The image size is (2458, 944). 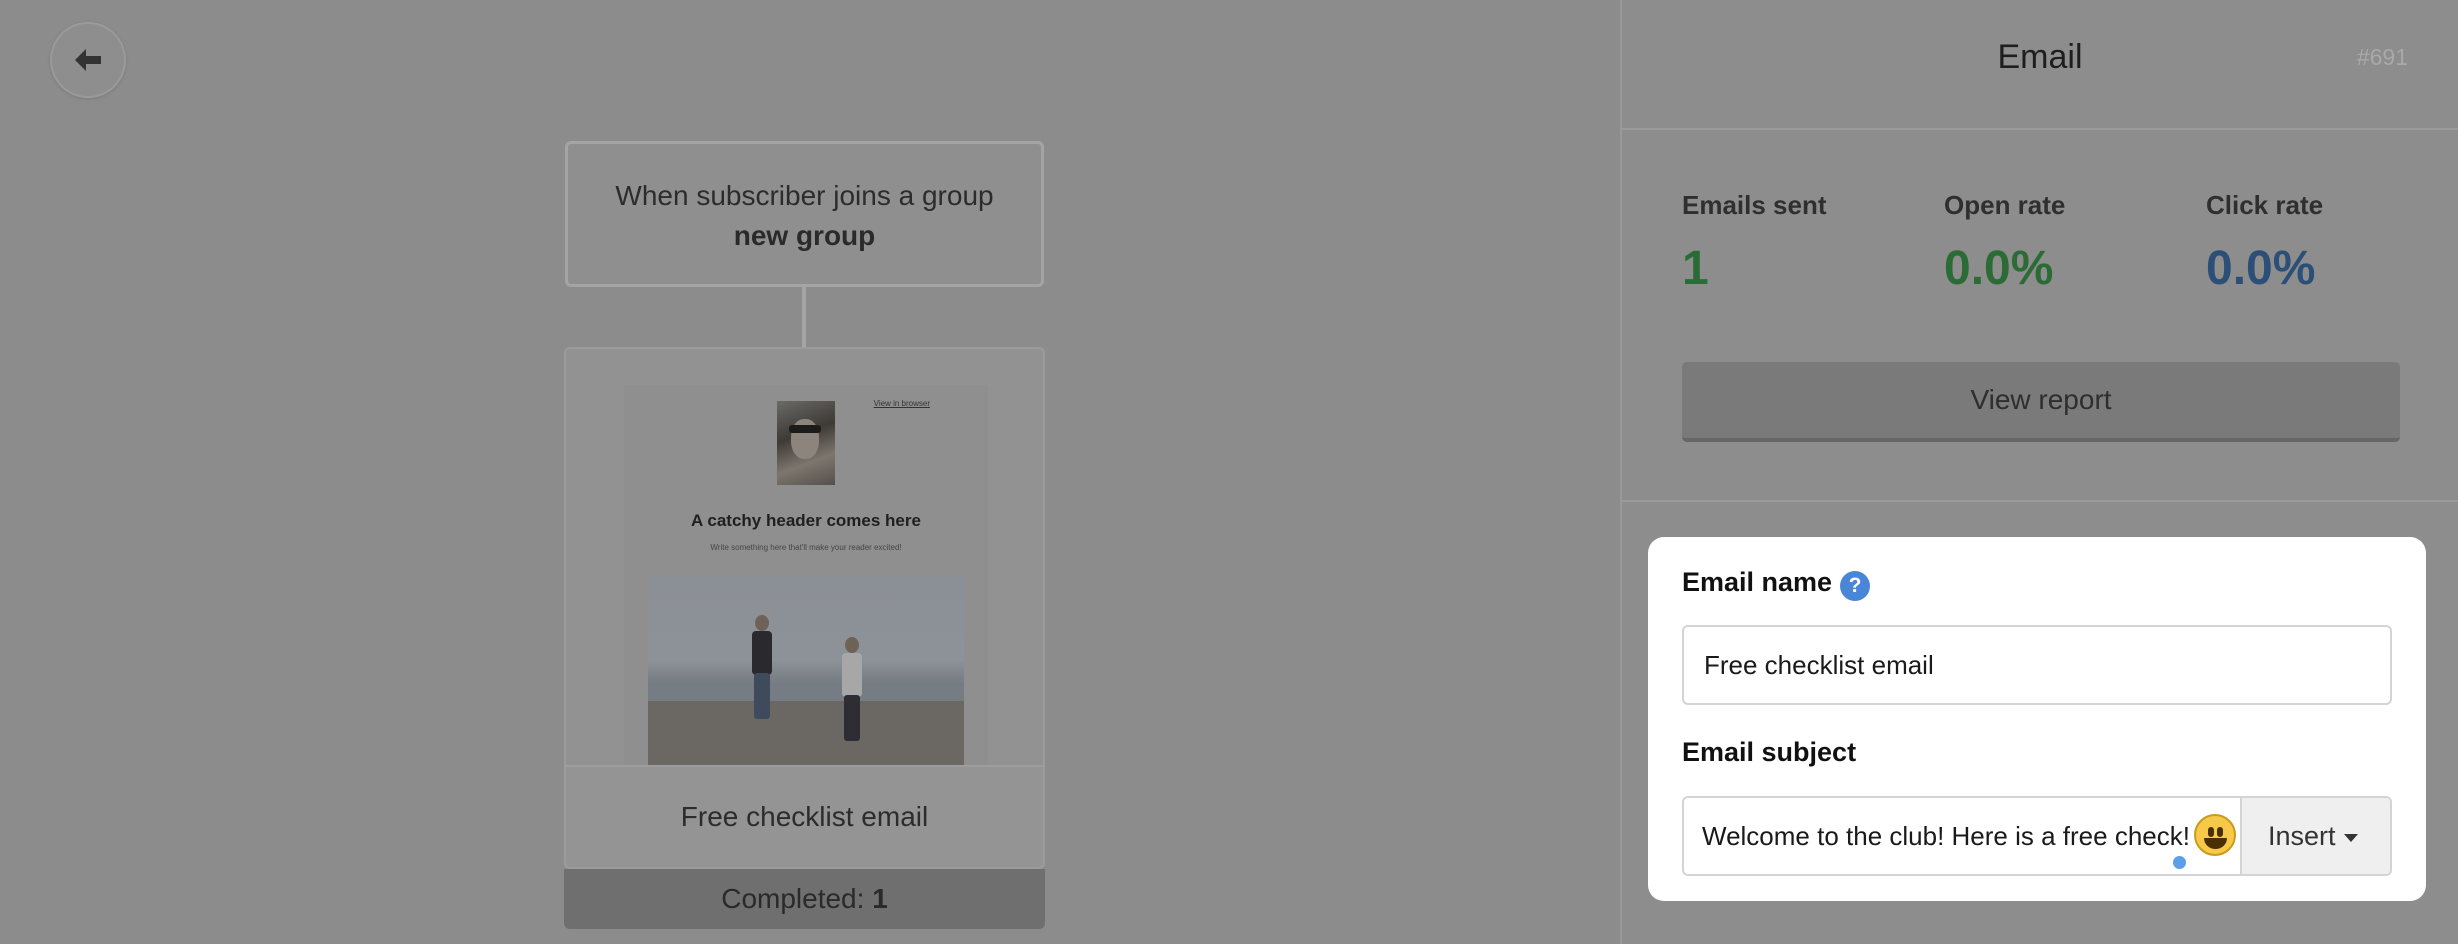 What do you see at coordinates (806, 443) in the screenshot?
I see `preview-avatar-image` at bounding box center [806, 443].